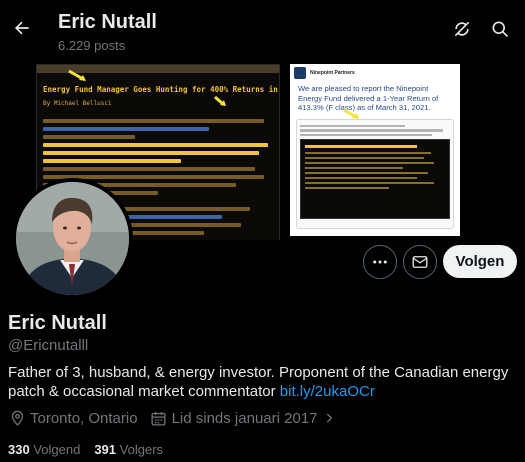 The height and width of the screenshot is (462, 525). Describe the element at coordinates (105, 449) in the screenshot. I see `followers-count: 391` at that location.